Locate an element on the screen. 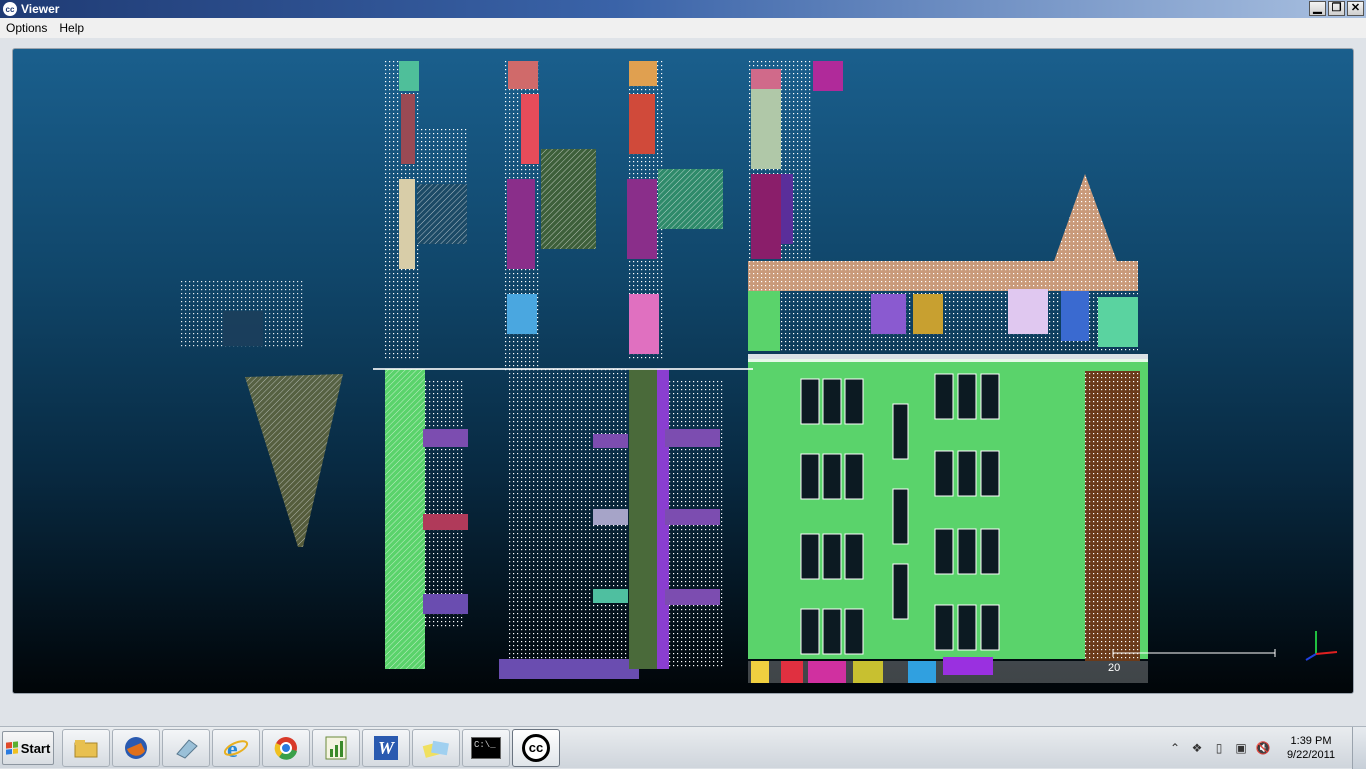  main-facade is located at coordinates (948, 518).